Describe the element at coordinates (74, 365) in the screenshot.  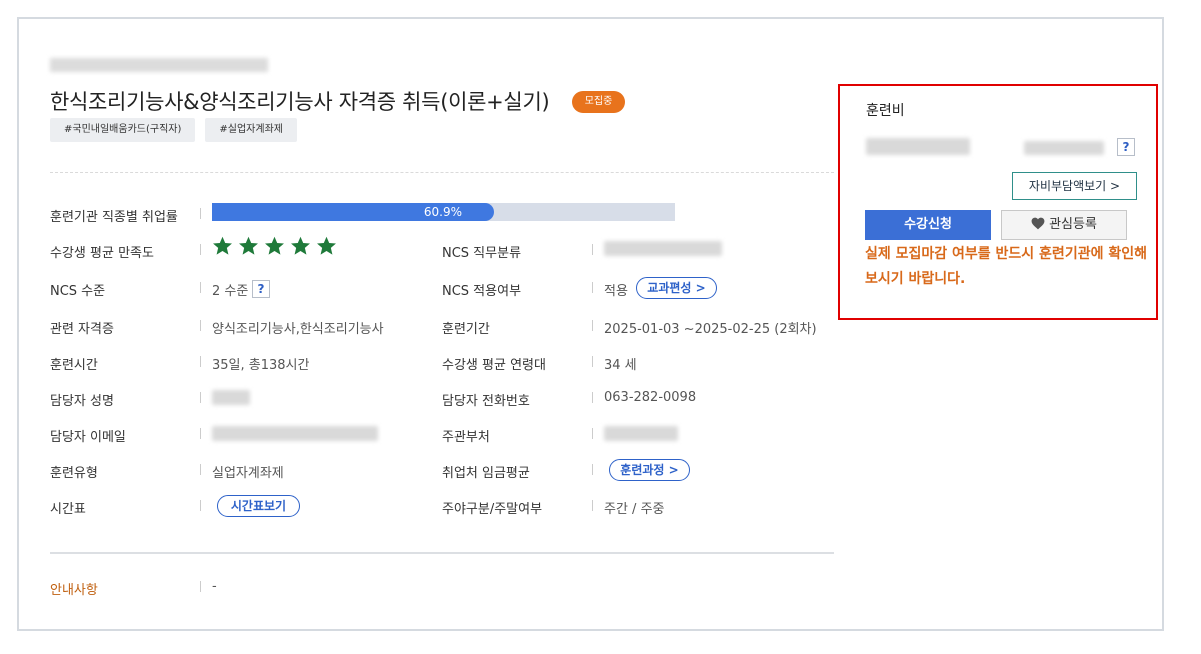
I see `hours-label: 훈련시간` at that location.